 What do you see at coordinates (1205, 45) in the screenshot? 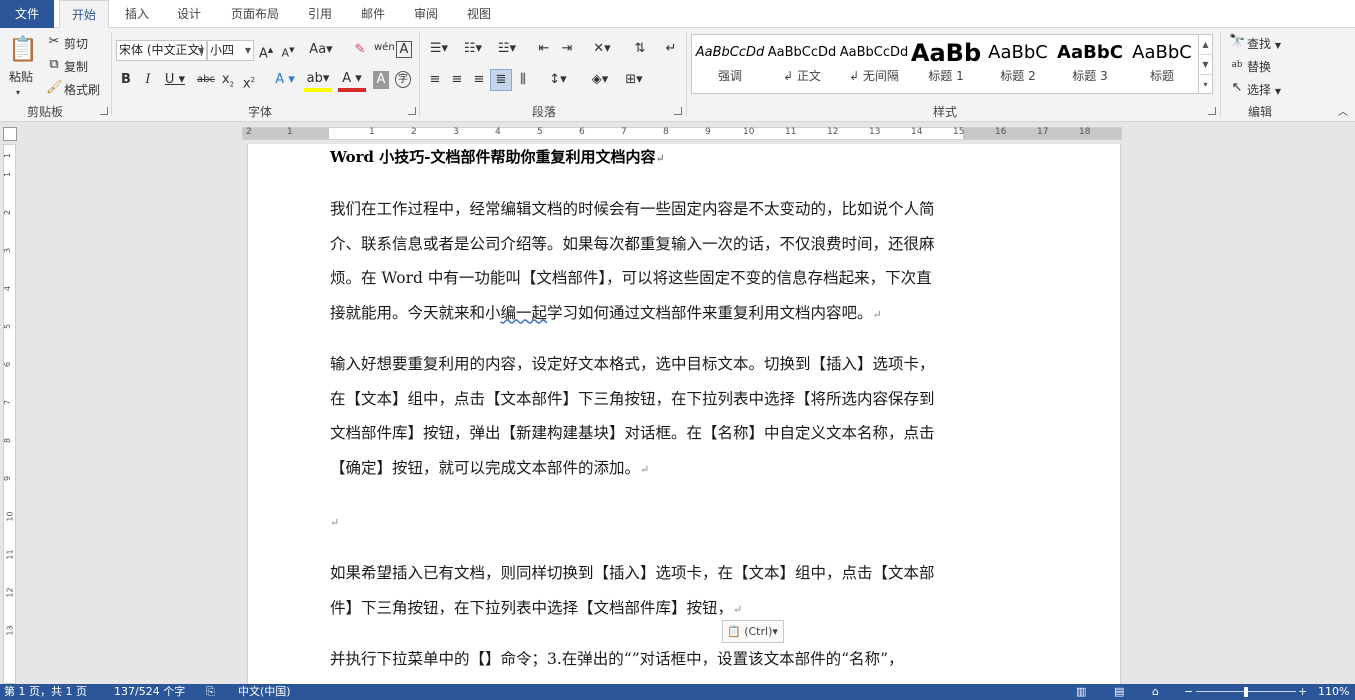
I see `styles-scroll-up-icon: ▲` at bounding box center [1205, 45].